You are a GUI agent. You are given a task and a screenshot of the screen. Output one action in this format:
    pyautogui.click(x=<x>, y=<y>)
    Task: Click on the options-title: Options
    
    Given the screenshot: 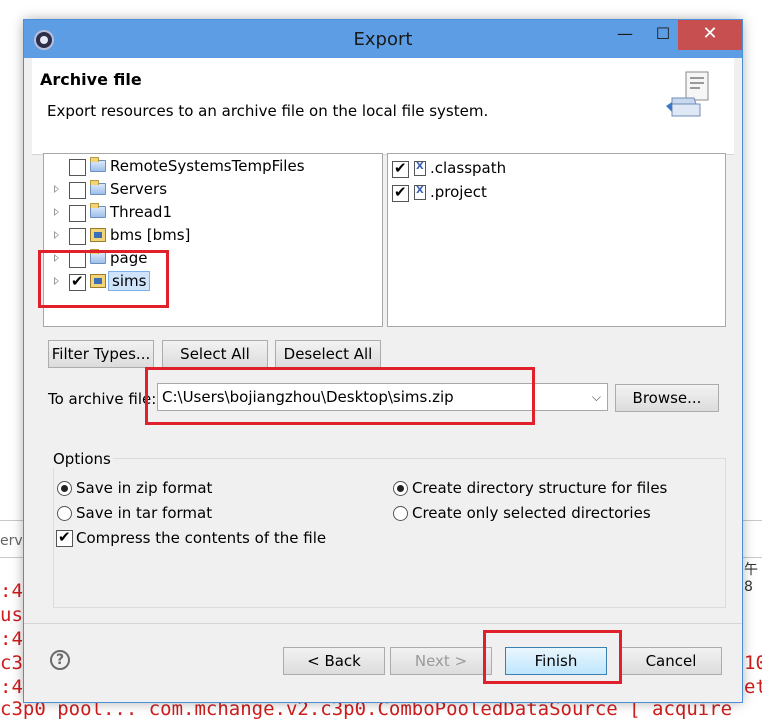 What is the action you would take?
    pyautogui.click(x=82, y=459)
    